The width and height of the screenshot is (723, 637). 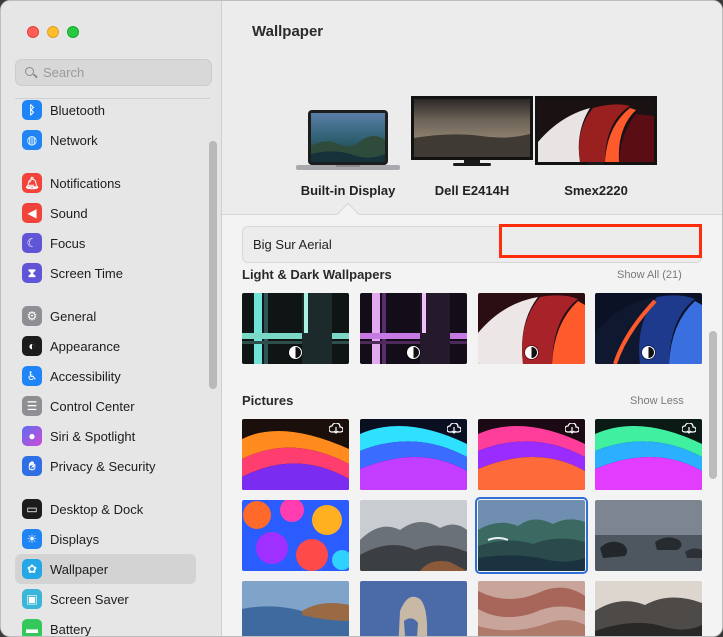 What do you see at coordinates (32, 243) in the screenshot?
I see `moon-icon: ☾` at bounding box center [32, 243].